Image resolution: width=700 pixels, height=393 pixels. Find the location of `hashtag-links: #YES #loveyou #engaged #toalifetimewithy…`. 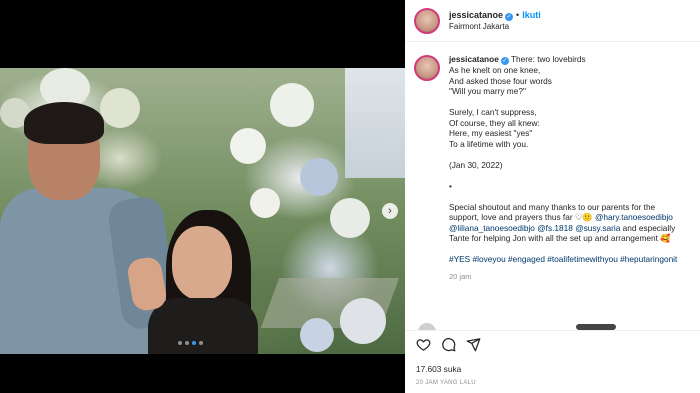

hashtag-links: #YES #loveyou #engaged #toalifetimewithy… is located at coordinates (574, 259).